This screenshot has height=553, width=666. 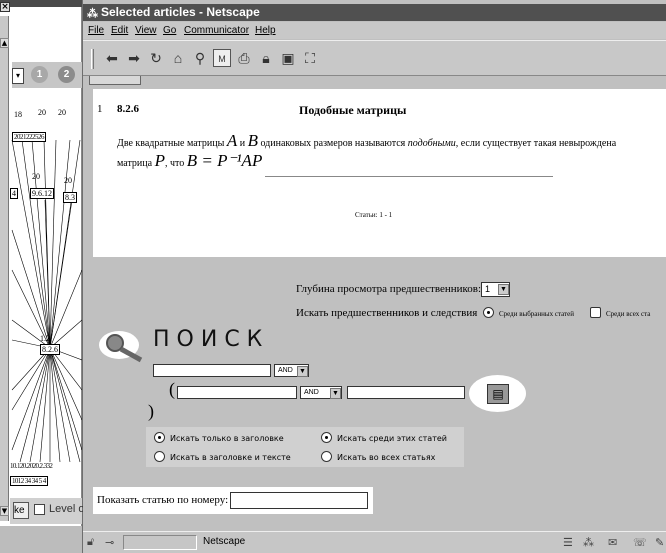 What do you see at coordinates (299, 500) in the screenshot?
I see `article-number-input` at bounding box center [299, 500].